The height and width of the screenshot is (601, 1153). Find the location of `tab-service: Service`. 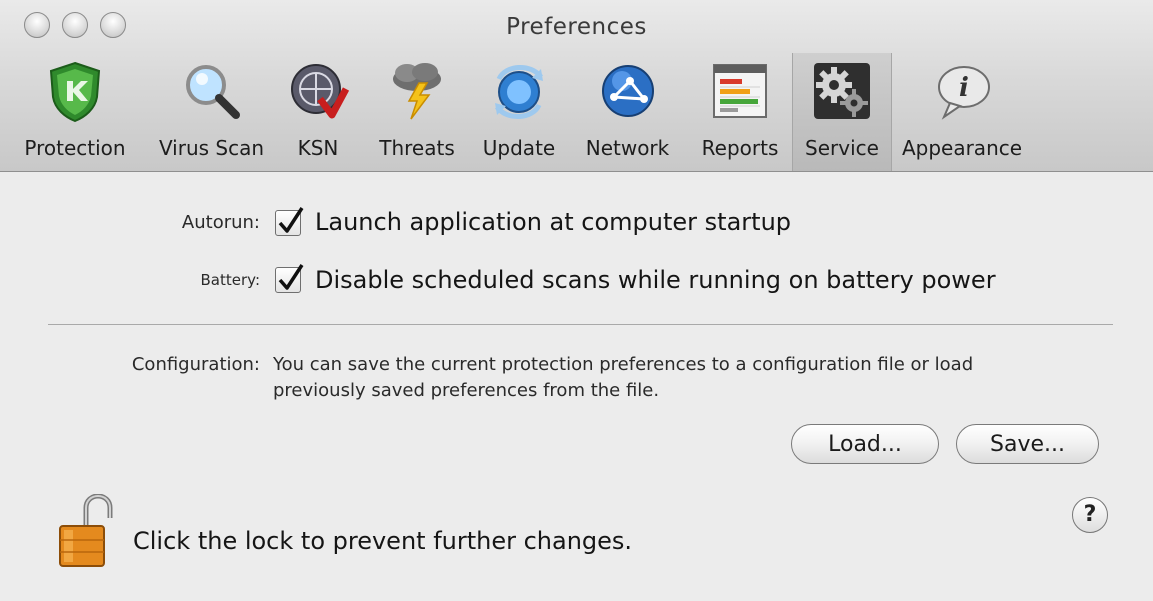

tab-service: Service is located at coordinates (842, 112).